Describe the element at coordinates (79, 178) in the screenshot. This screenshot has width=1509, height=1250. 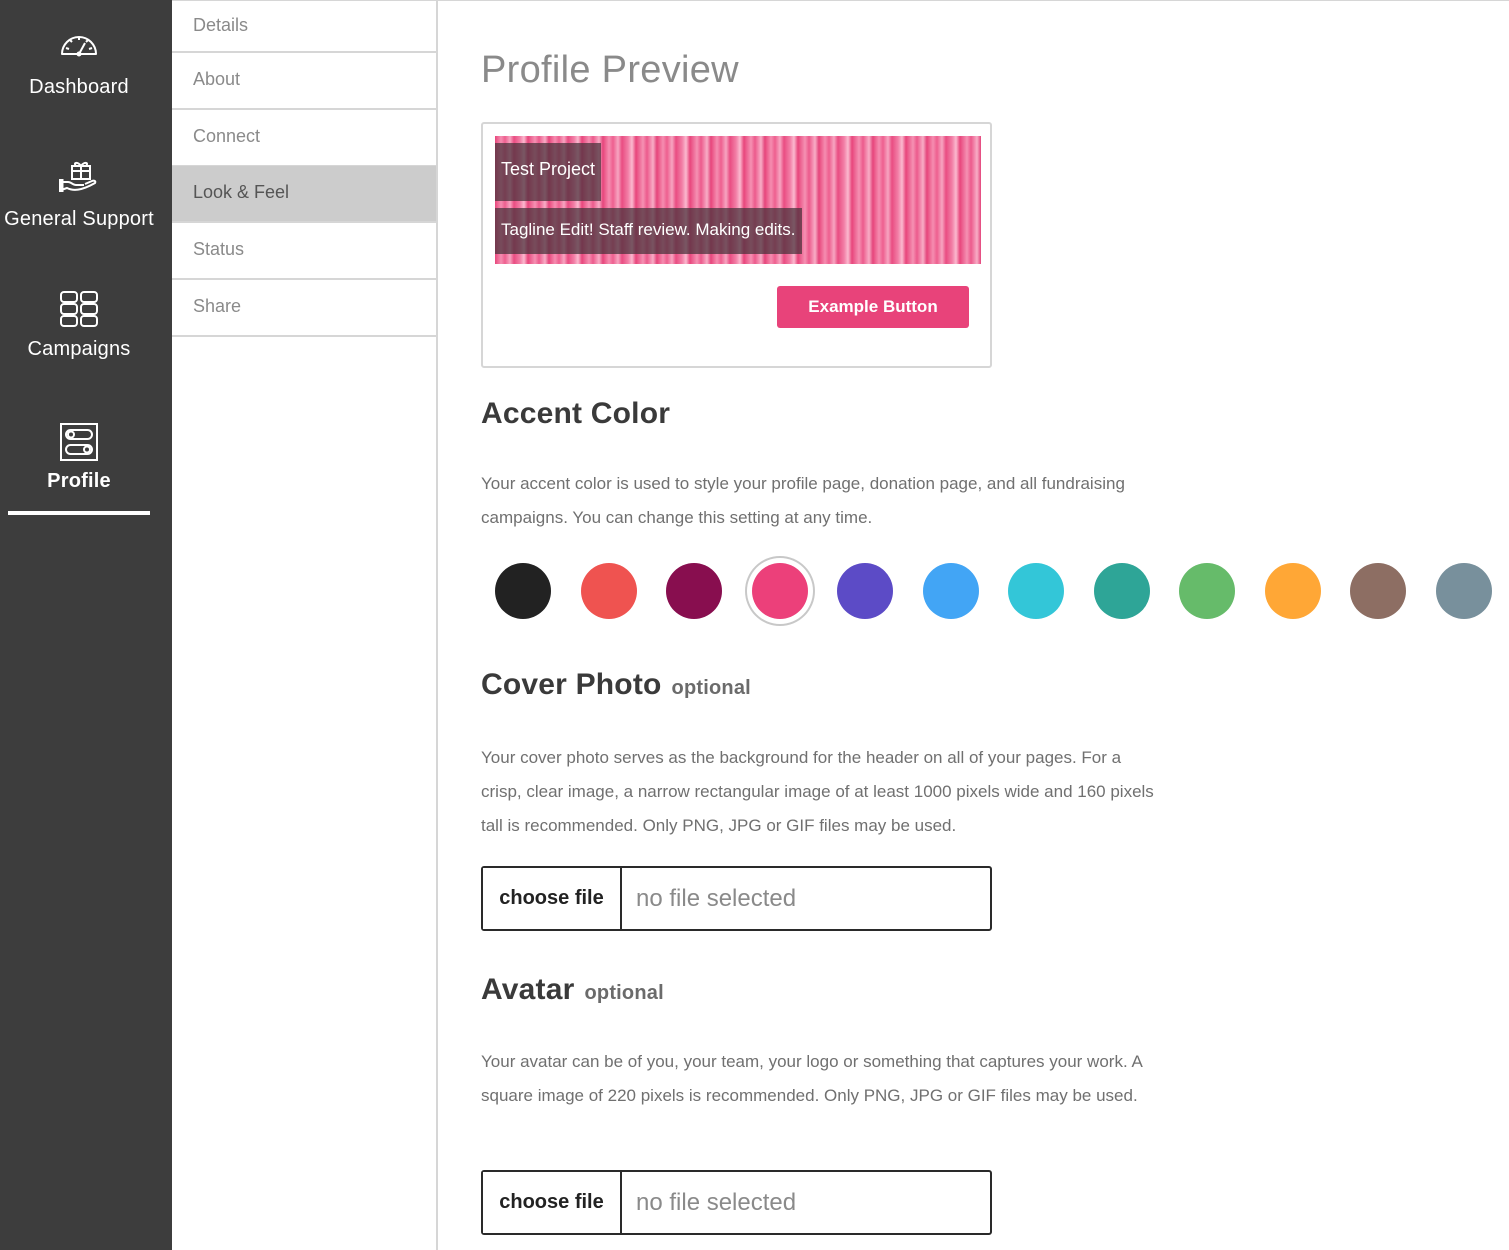
I see `gift-hand-icon` at that location.